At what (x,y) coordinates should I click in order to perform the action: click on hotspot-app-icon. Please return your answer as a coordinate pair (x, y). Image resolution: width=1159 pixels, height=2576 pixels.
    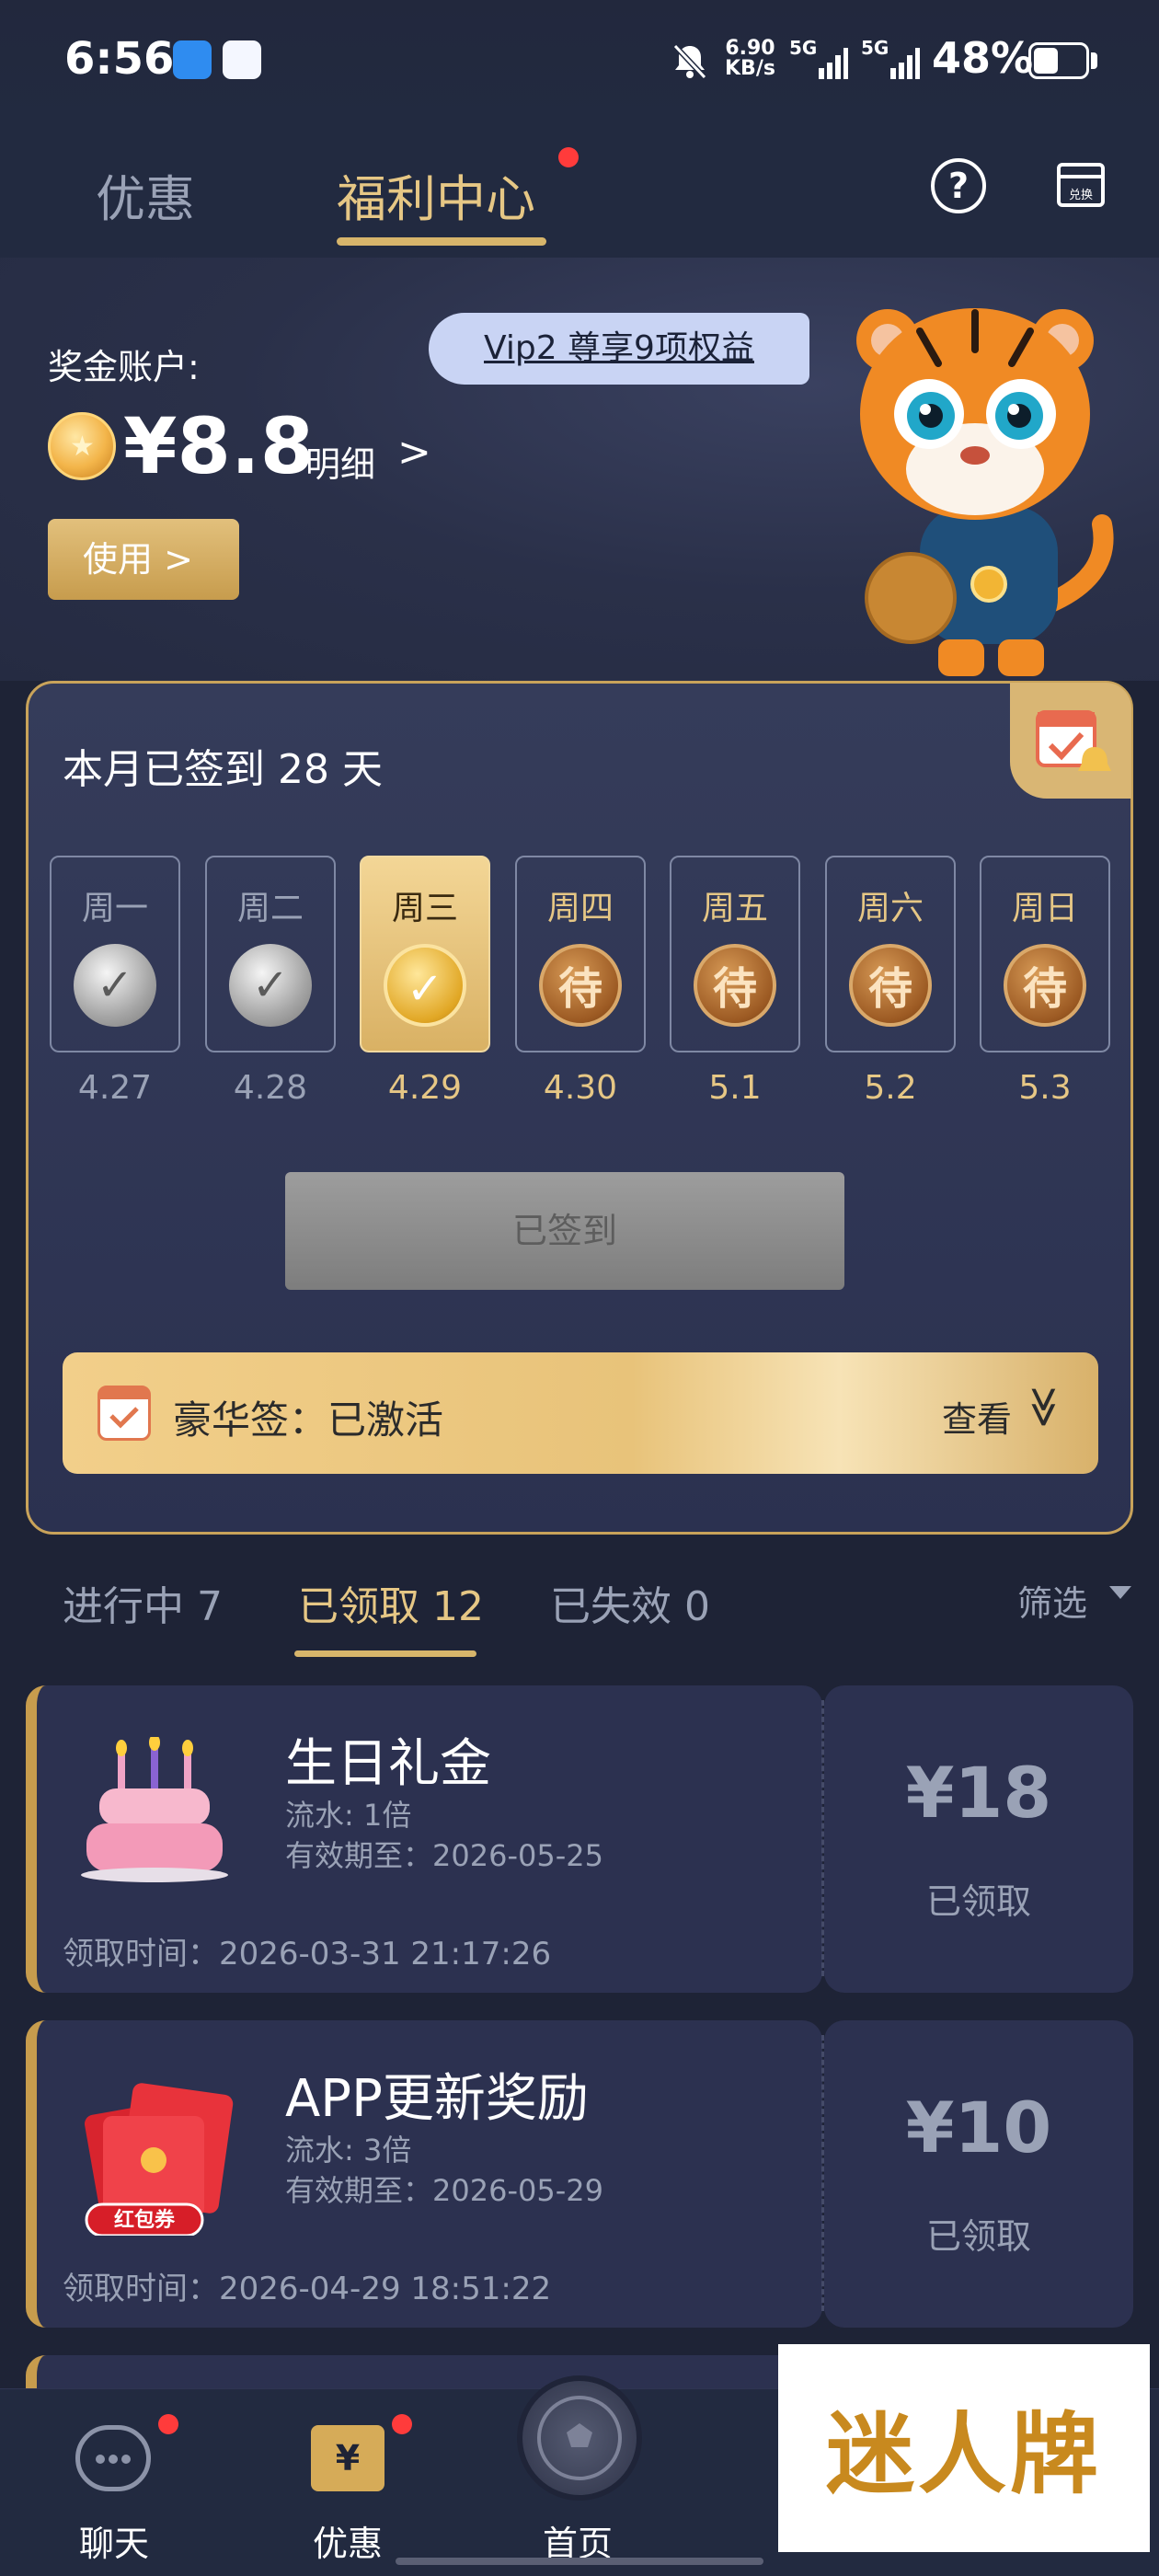
    Looking at the image, I should click on (192, 59).